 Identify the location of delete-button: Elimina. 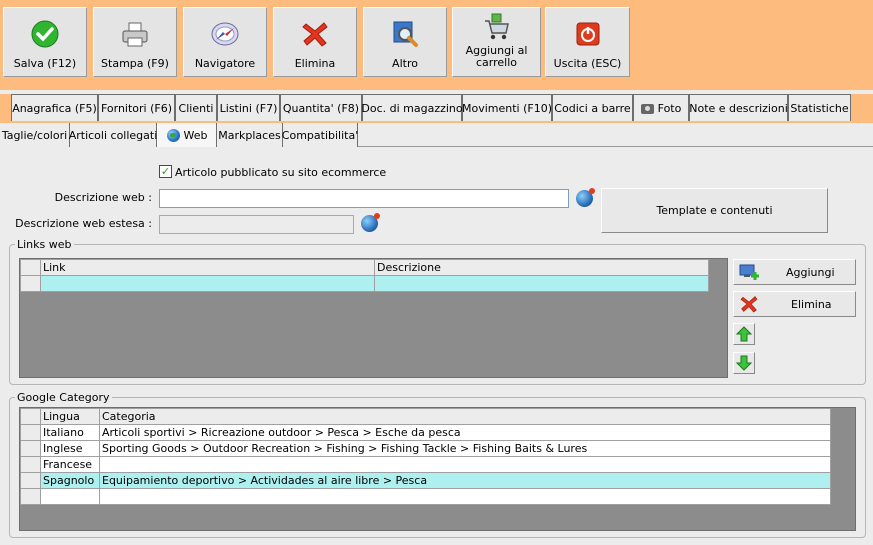
(315, 42).